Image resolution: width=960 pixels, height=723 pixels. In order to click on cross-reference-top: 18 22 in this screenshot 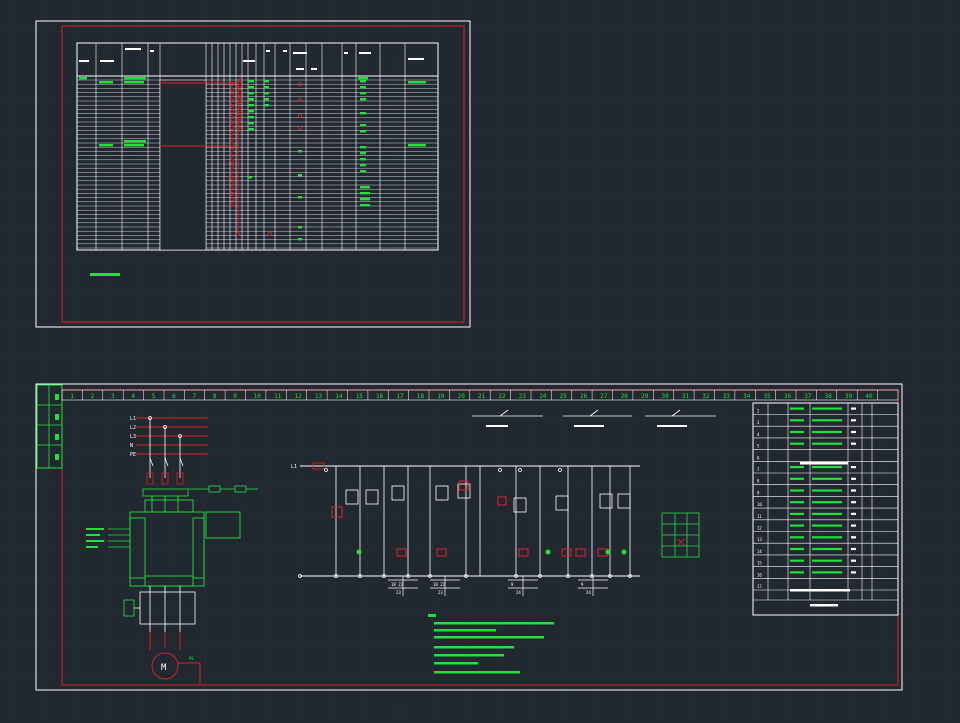, I will do `click(397, 584)`.